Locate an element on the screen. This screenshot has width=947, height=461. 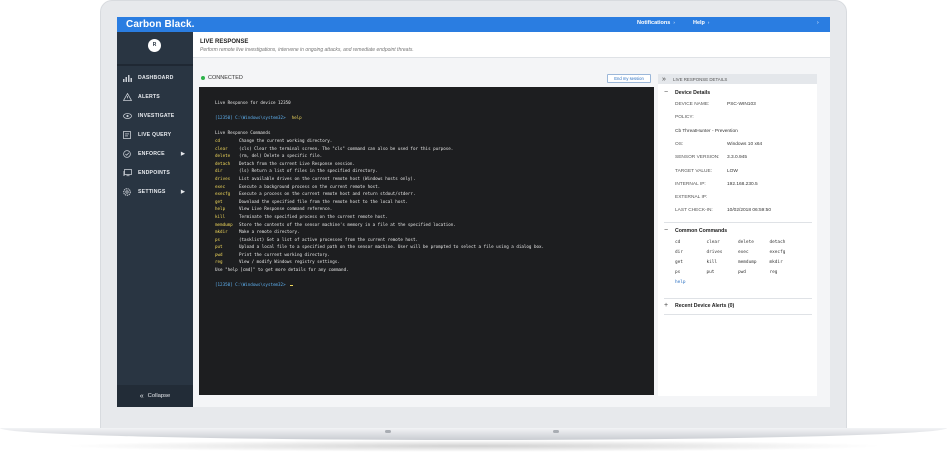
terminal-command-description: Change the current working directory. is located at coordinates (286, 140).